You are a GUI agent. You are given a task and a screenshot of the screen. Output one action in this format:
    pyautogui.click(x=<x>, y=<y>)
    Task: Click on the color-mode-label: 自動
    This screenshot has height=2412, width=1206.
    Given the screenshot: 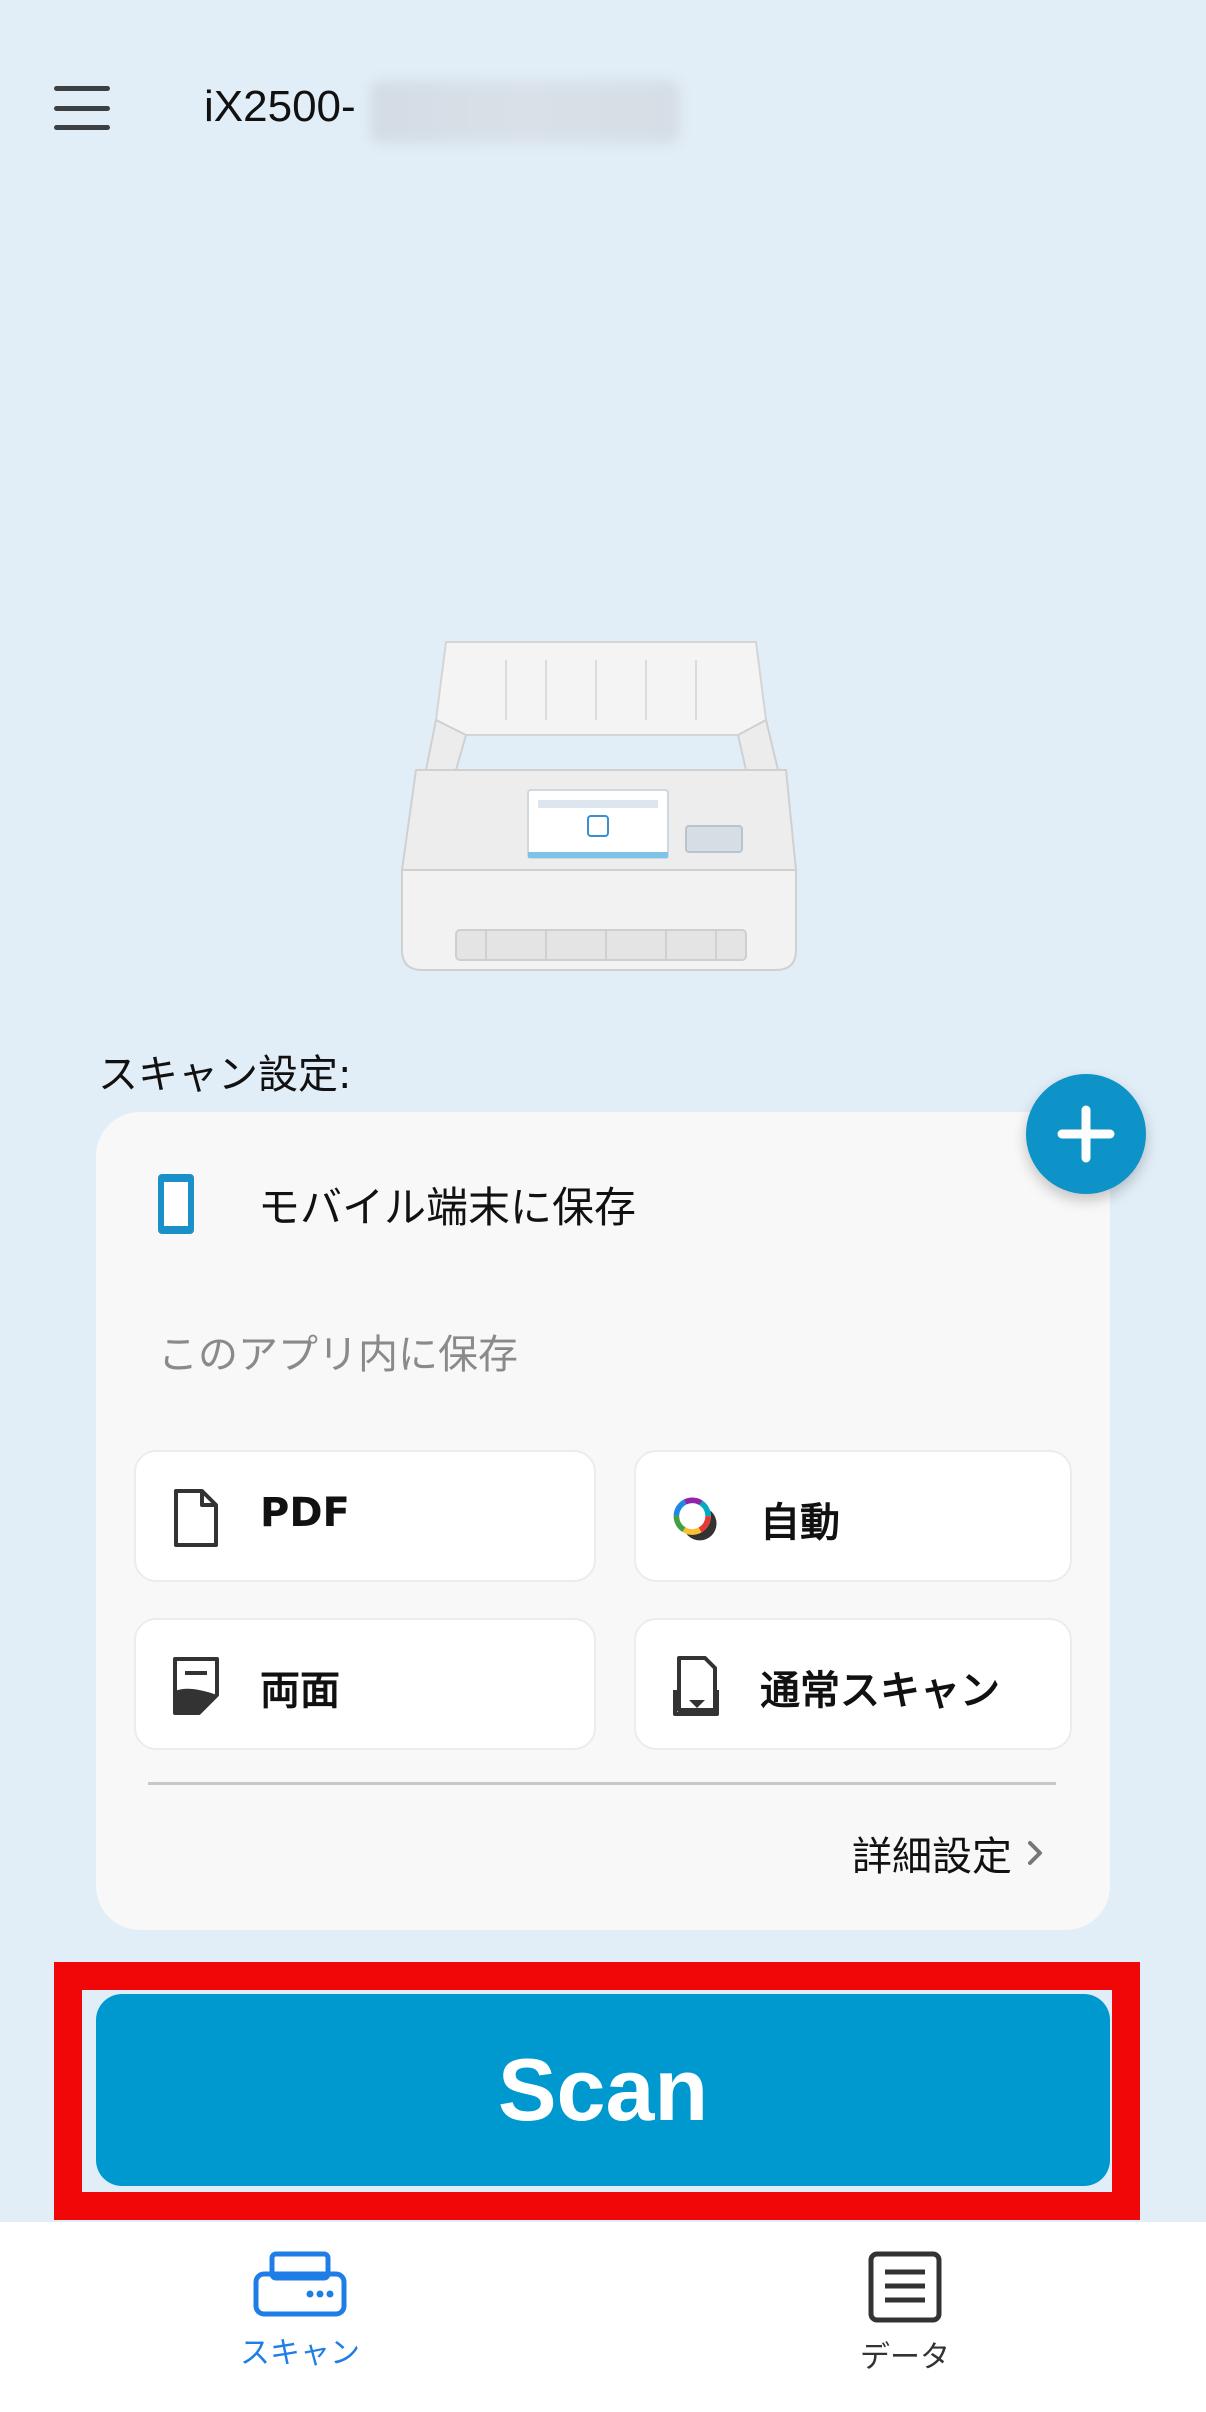 What is the action you would take?
    pyautogui.click(x=800, y=1523)
    